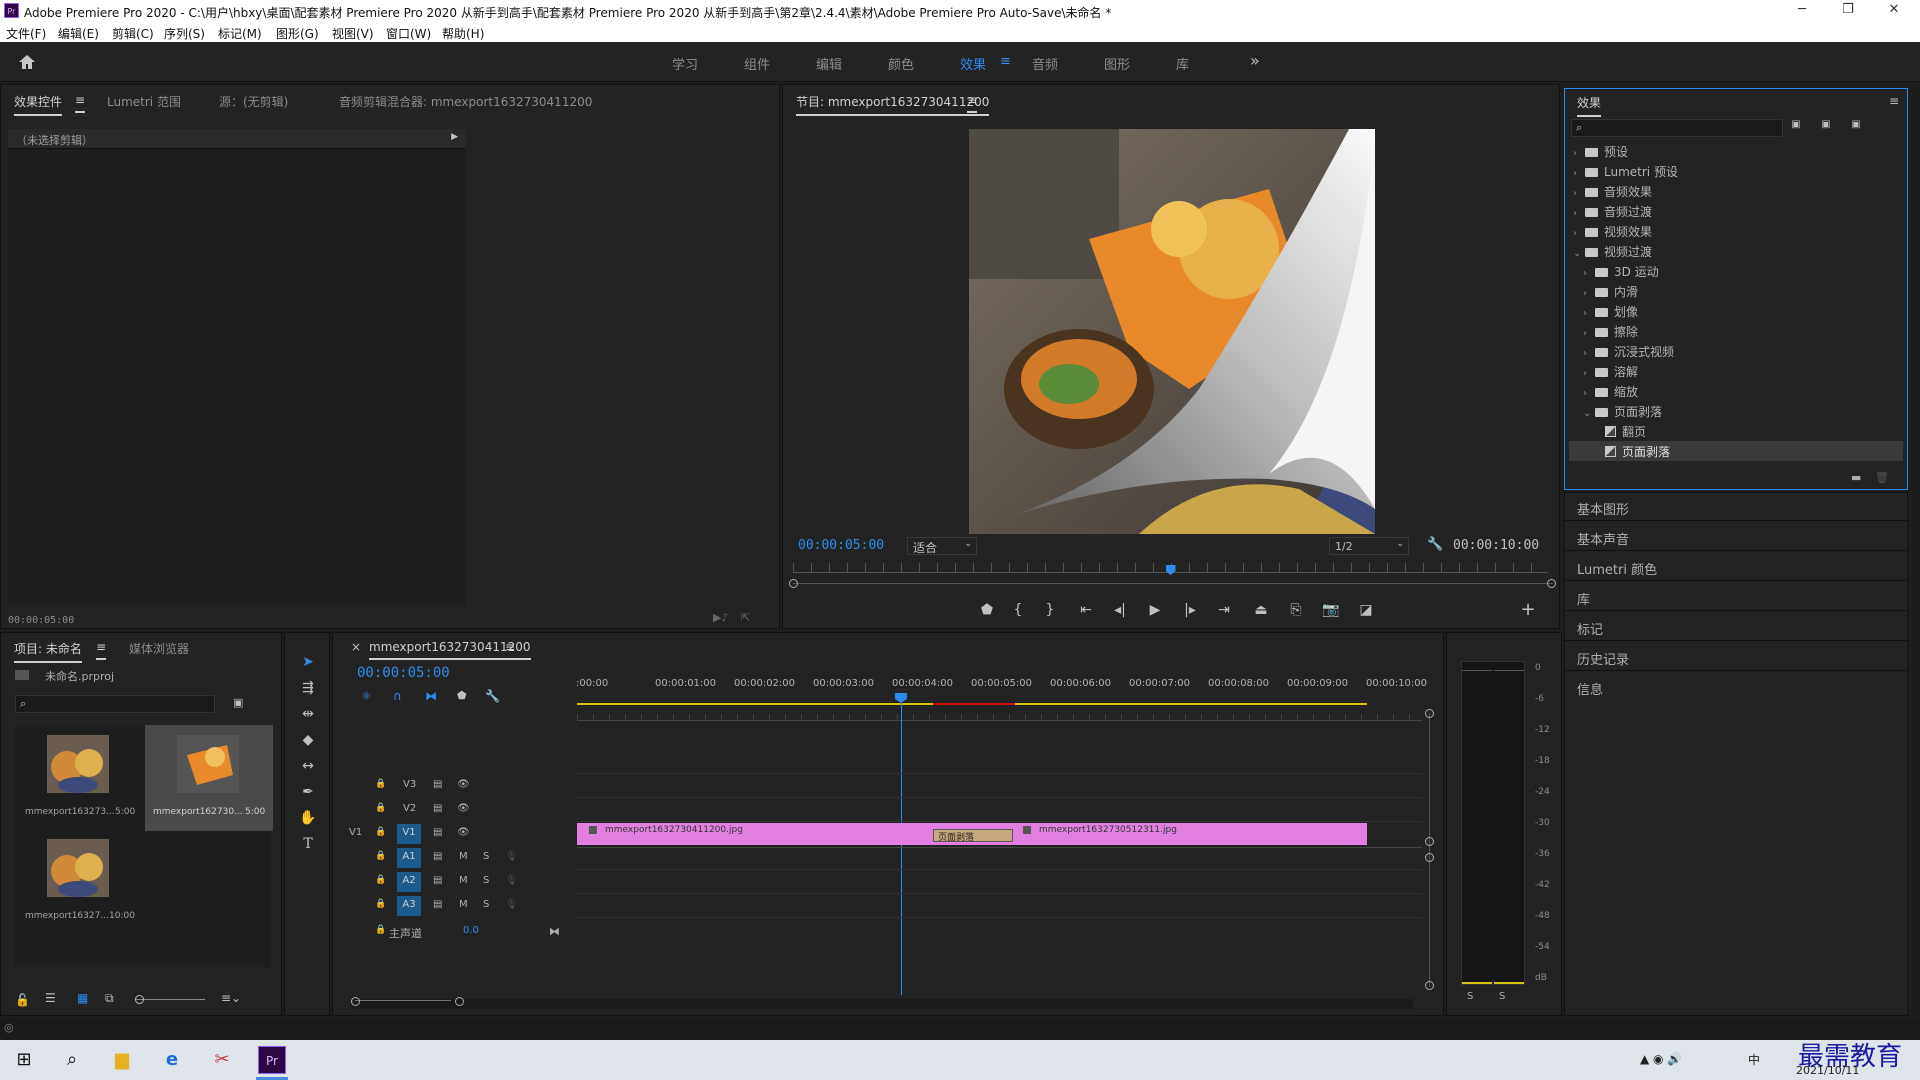 Image resolution: width=1920 pixels, height=1080 pixels. What do you see at coordinates (465, 101) in the screenshot?
I see `tab-audio-clip-mixer: 音频剪辑混合器: mmexport1632730411200` at bounding box center [465, 101].